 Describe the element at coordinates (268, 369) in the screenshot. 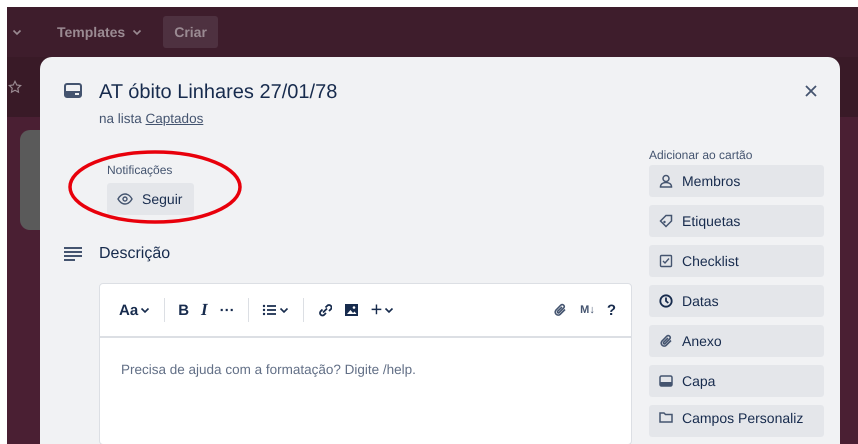

I see `placeholder-text: Precisa de ajuda com a formatação? Digite /help.` at that location.